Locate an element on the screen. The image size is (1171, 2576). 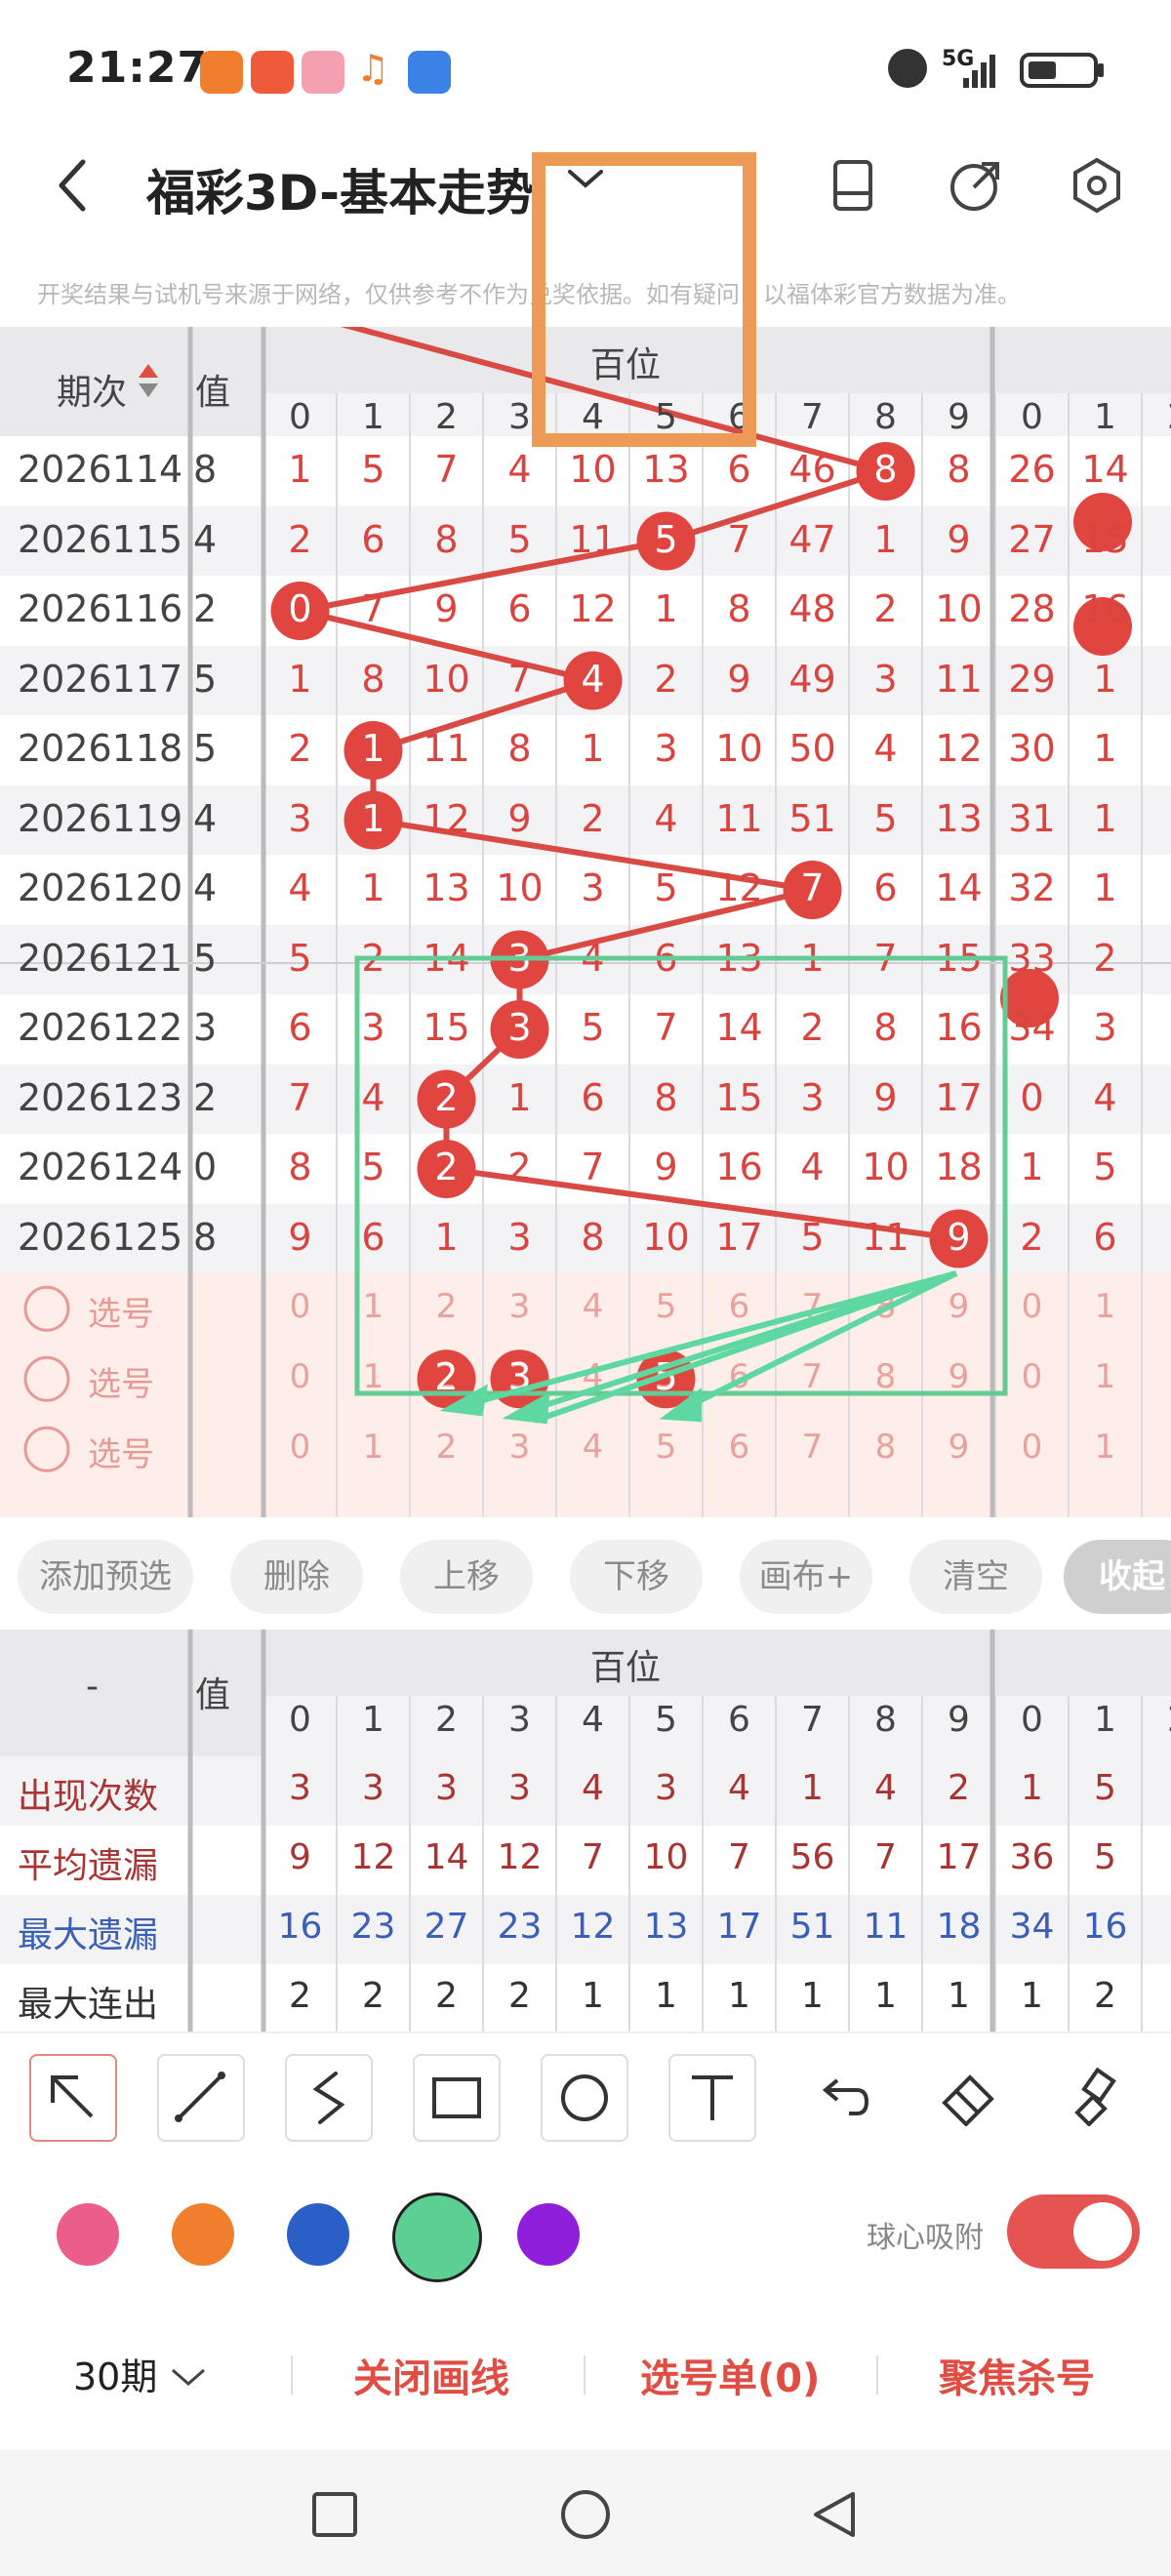
trend-cell: 11 is located at coordinates (959, 679).